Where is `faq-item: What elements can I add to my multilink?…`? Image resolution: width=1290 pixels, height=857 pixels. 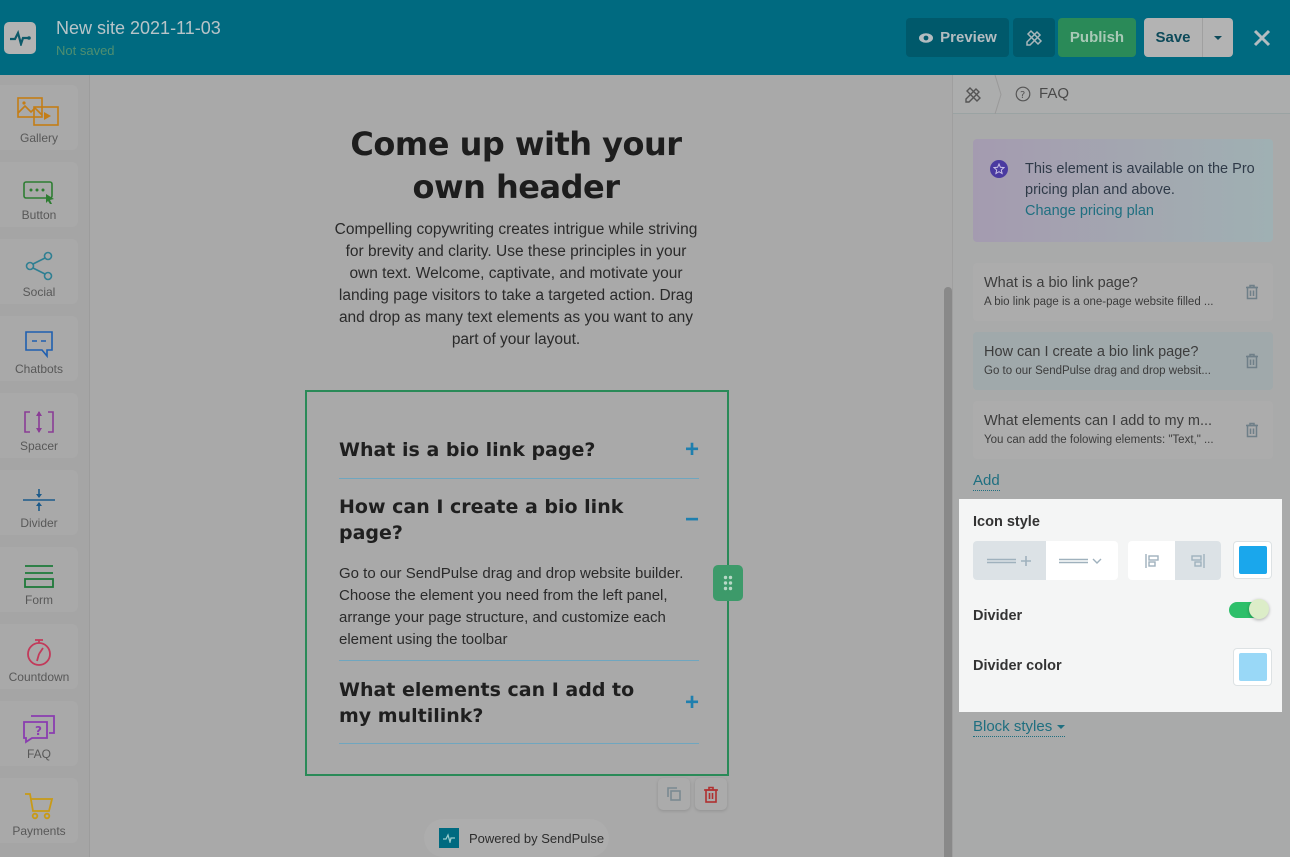 faq-item: What elements can I add to my multilink?… is located at coordinates (519, 703).